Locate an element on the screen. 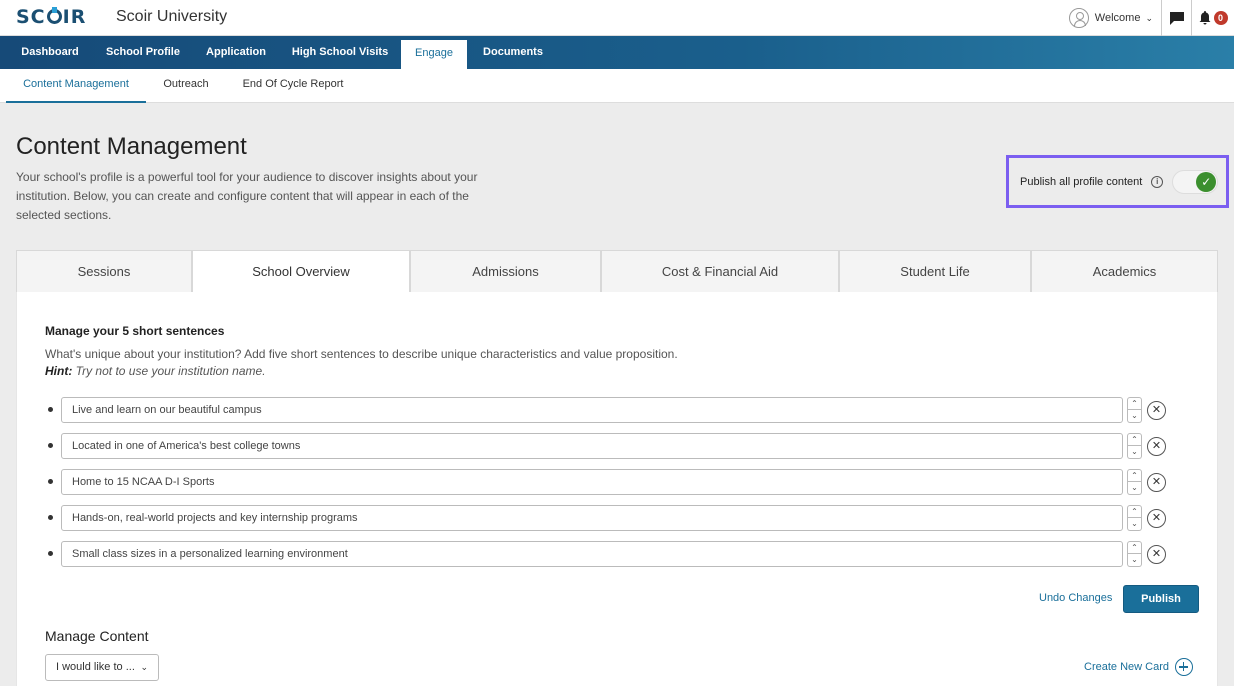  content-action-select: I would like to ... ⌄ is located at coordinates (102, 667).